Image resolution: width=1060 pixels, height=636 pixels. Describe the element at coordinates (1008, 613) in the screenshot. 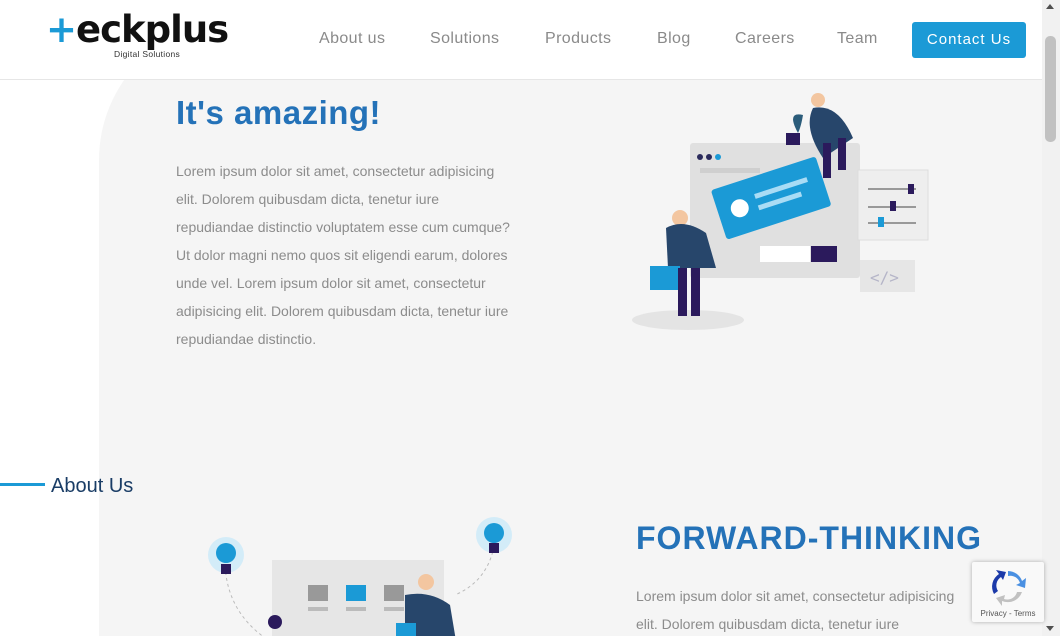

I see `recaptcha-links: Privacy - Terms` at that location.